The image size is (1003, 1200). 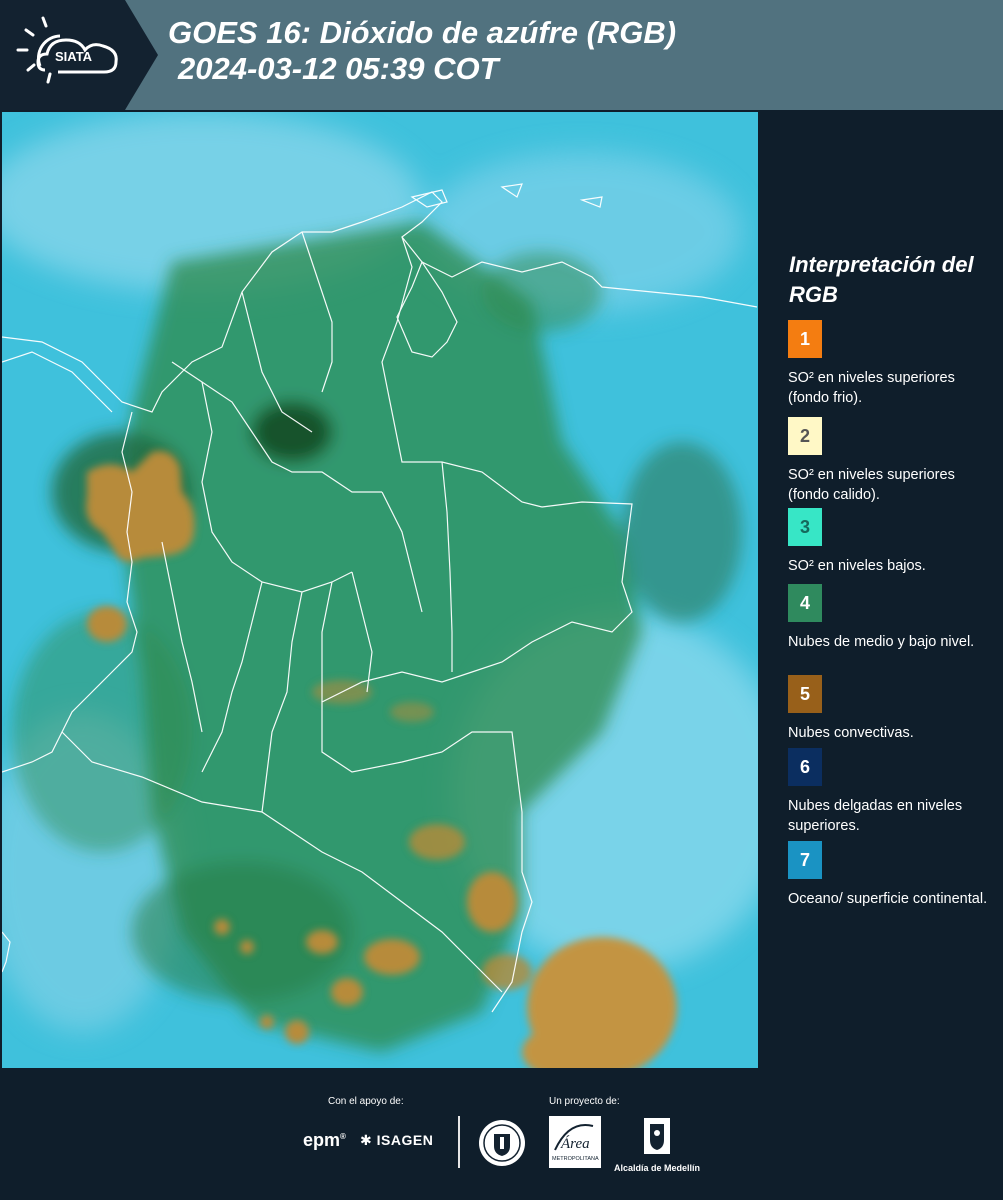 What do you see at coordinates (575, 1159) in the screenshot?
I see `svg-text: METROPOLITANA` at bounding box center [575, 1159].